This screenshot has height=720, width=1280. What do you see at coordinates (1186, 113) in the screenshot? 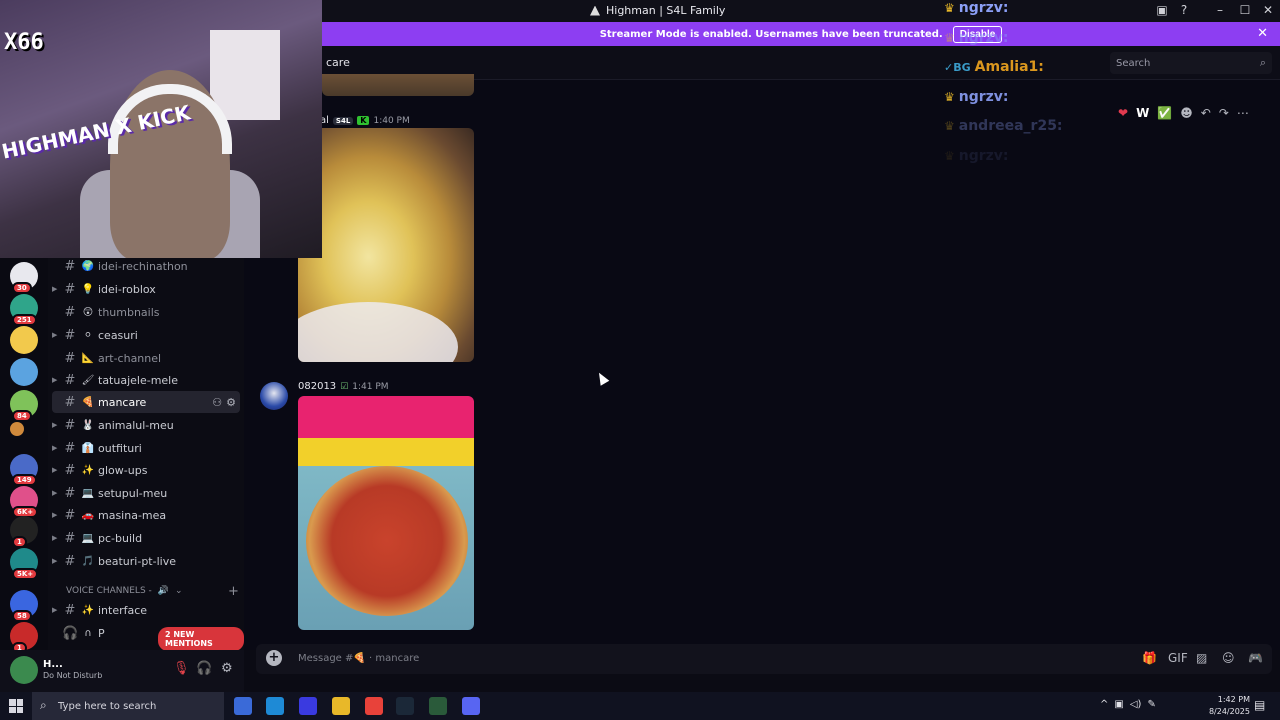
I see `add-reaction-icon: ☻` at bounding box center [1186, 113].